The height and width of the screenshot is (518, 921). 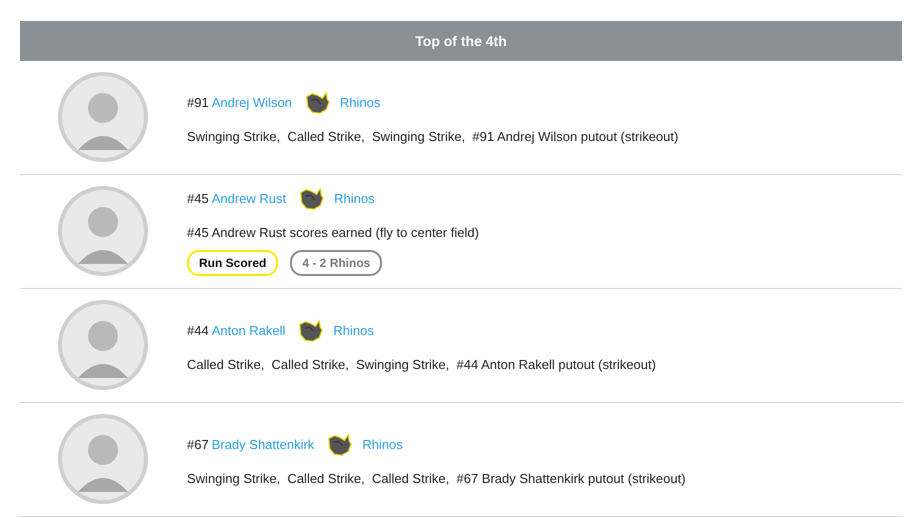 I want to click on jersey-number: #44, so click(x=198, y=330).